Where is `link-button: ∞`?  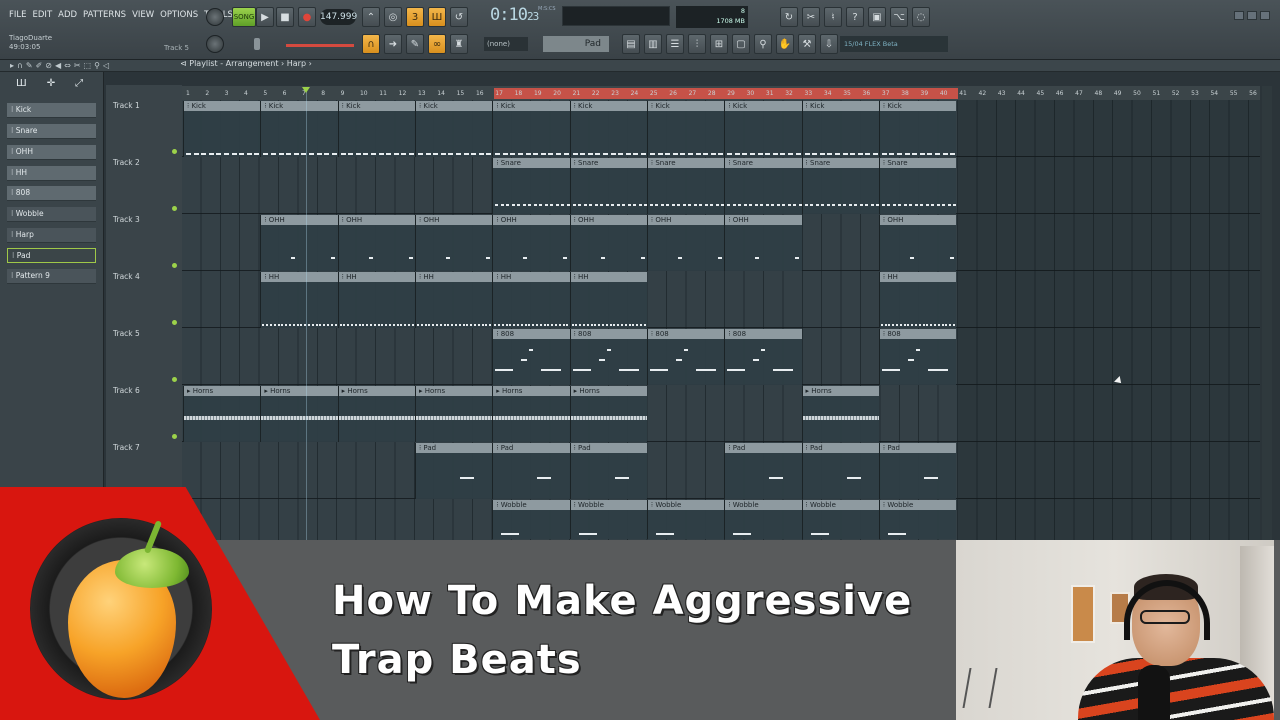 link-button: ∞ is located at coordinates (437, 44).